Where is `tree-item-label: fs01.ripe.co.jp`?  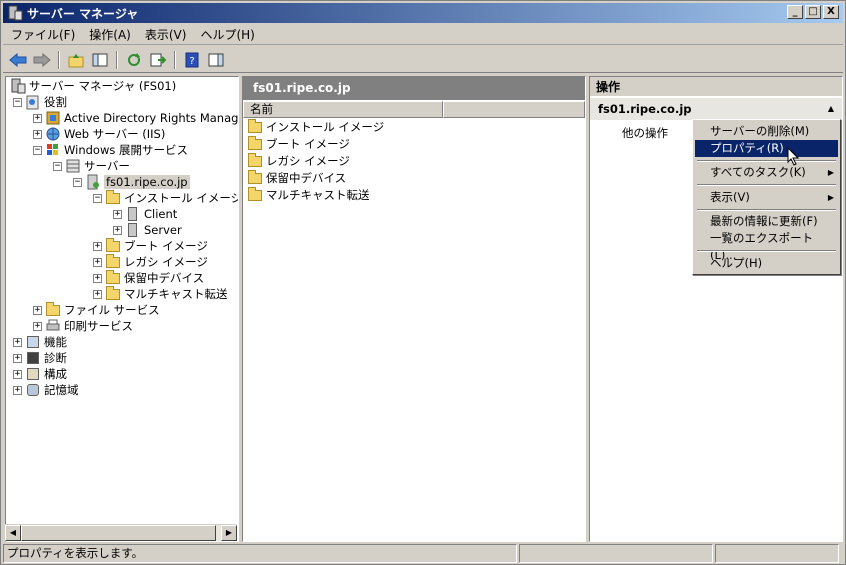 tree-item-label: fs01.ripe.co.jp is located at coordinates (147, 182).